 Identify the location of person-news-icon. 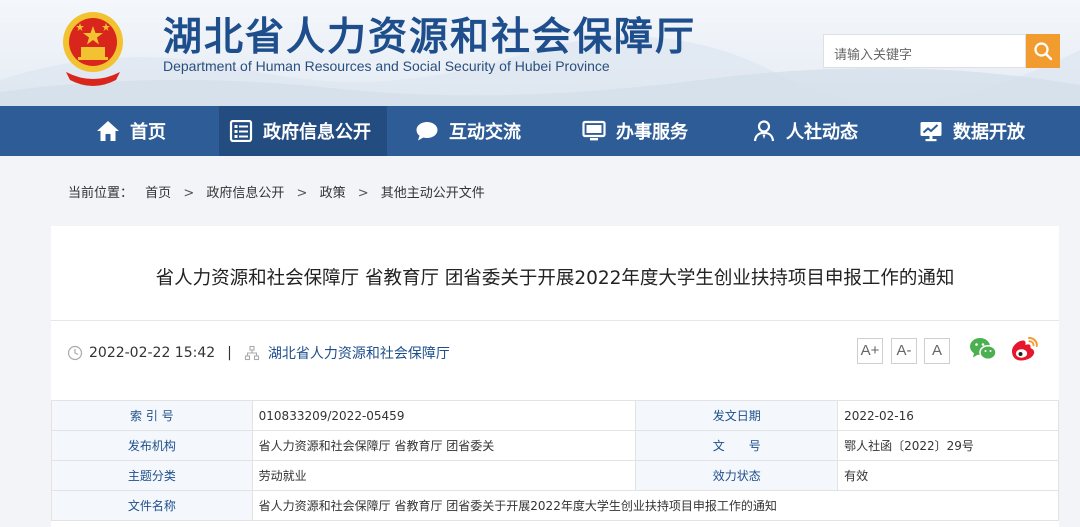
(764, 131).